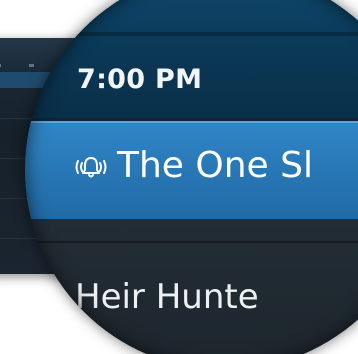 The width and height of the screenshot is (358, 354). Describe the element at coordinates (140, 79) in the screenshot. I see `time-slot-label: 7:00 PM` at that location.